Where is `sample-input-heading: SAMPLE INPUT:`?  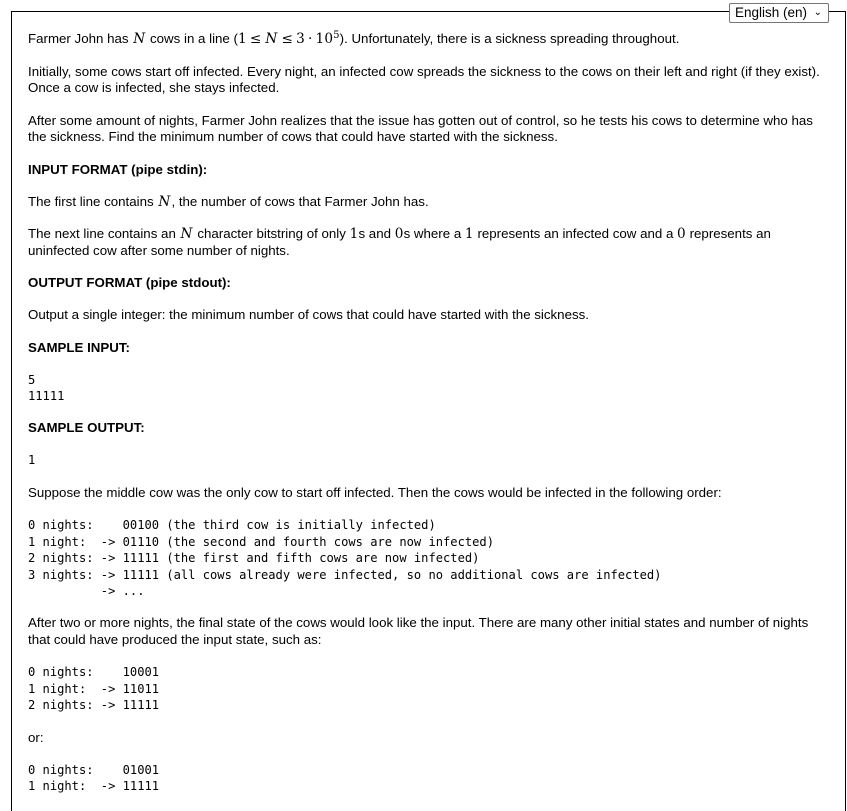
sample-input-heading: SAMPLE INPUT: is located at coordinates (79, 347).